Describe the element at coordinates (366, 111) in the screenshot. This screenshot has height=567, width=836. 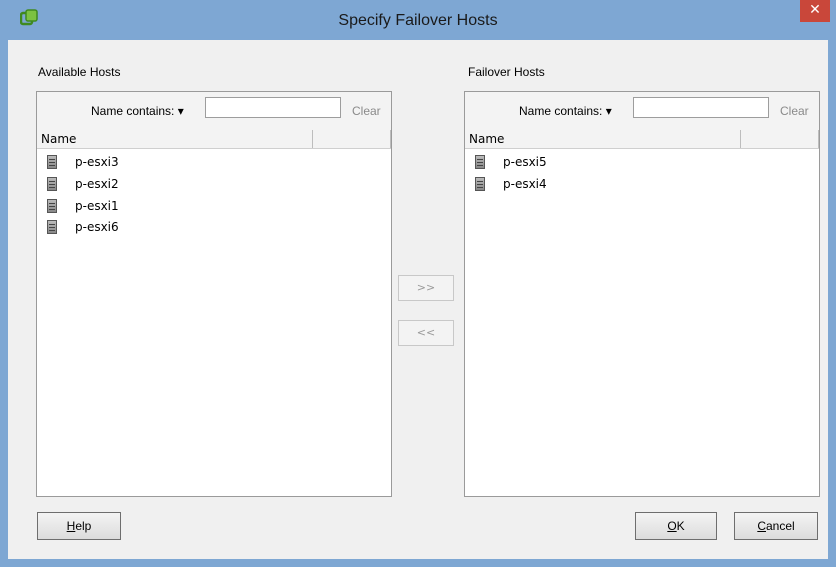
I see `available-clear-link: Clear` at that location.